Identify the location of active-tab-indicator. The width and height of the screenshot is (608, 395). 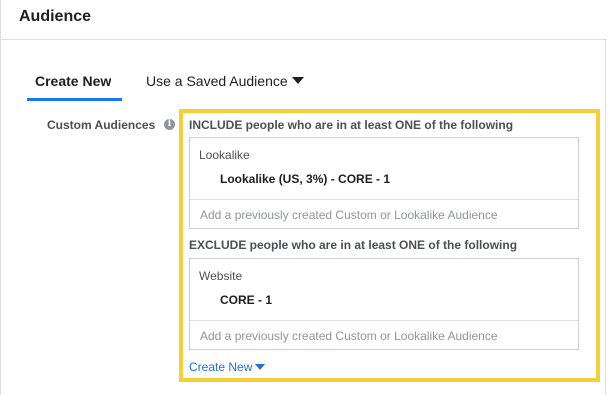
(74, 99).